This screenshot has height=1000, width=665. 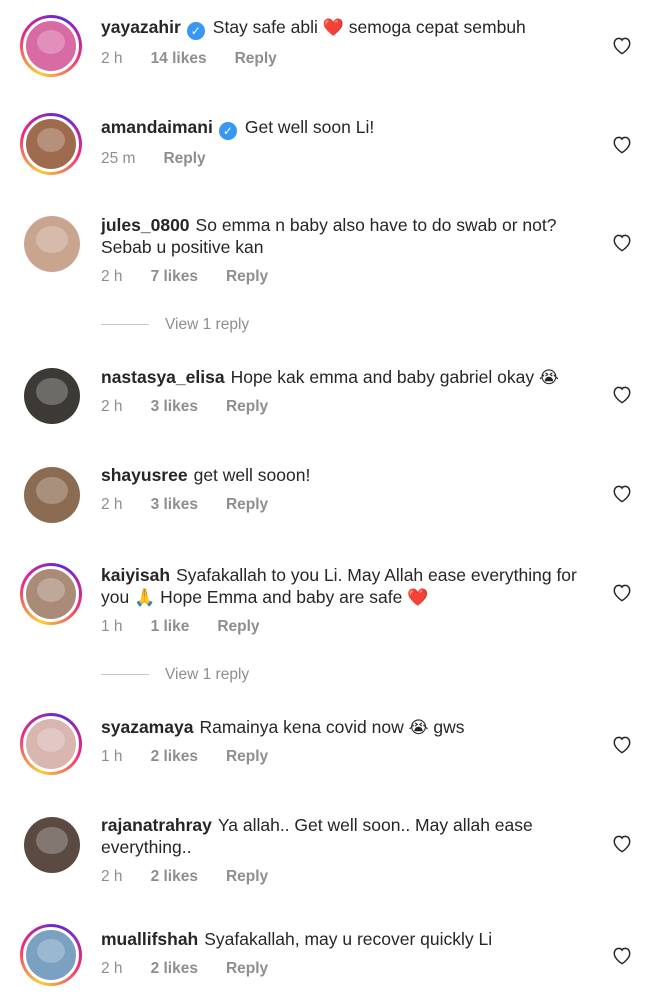 I want to click on comment-username: jules_0800, so click(x=145, y=225).